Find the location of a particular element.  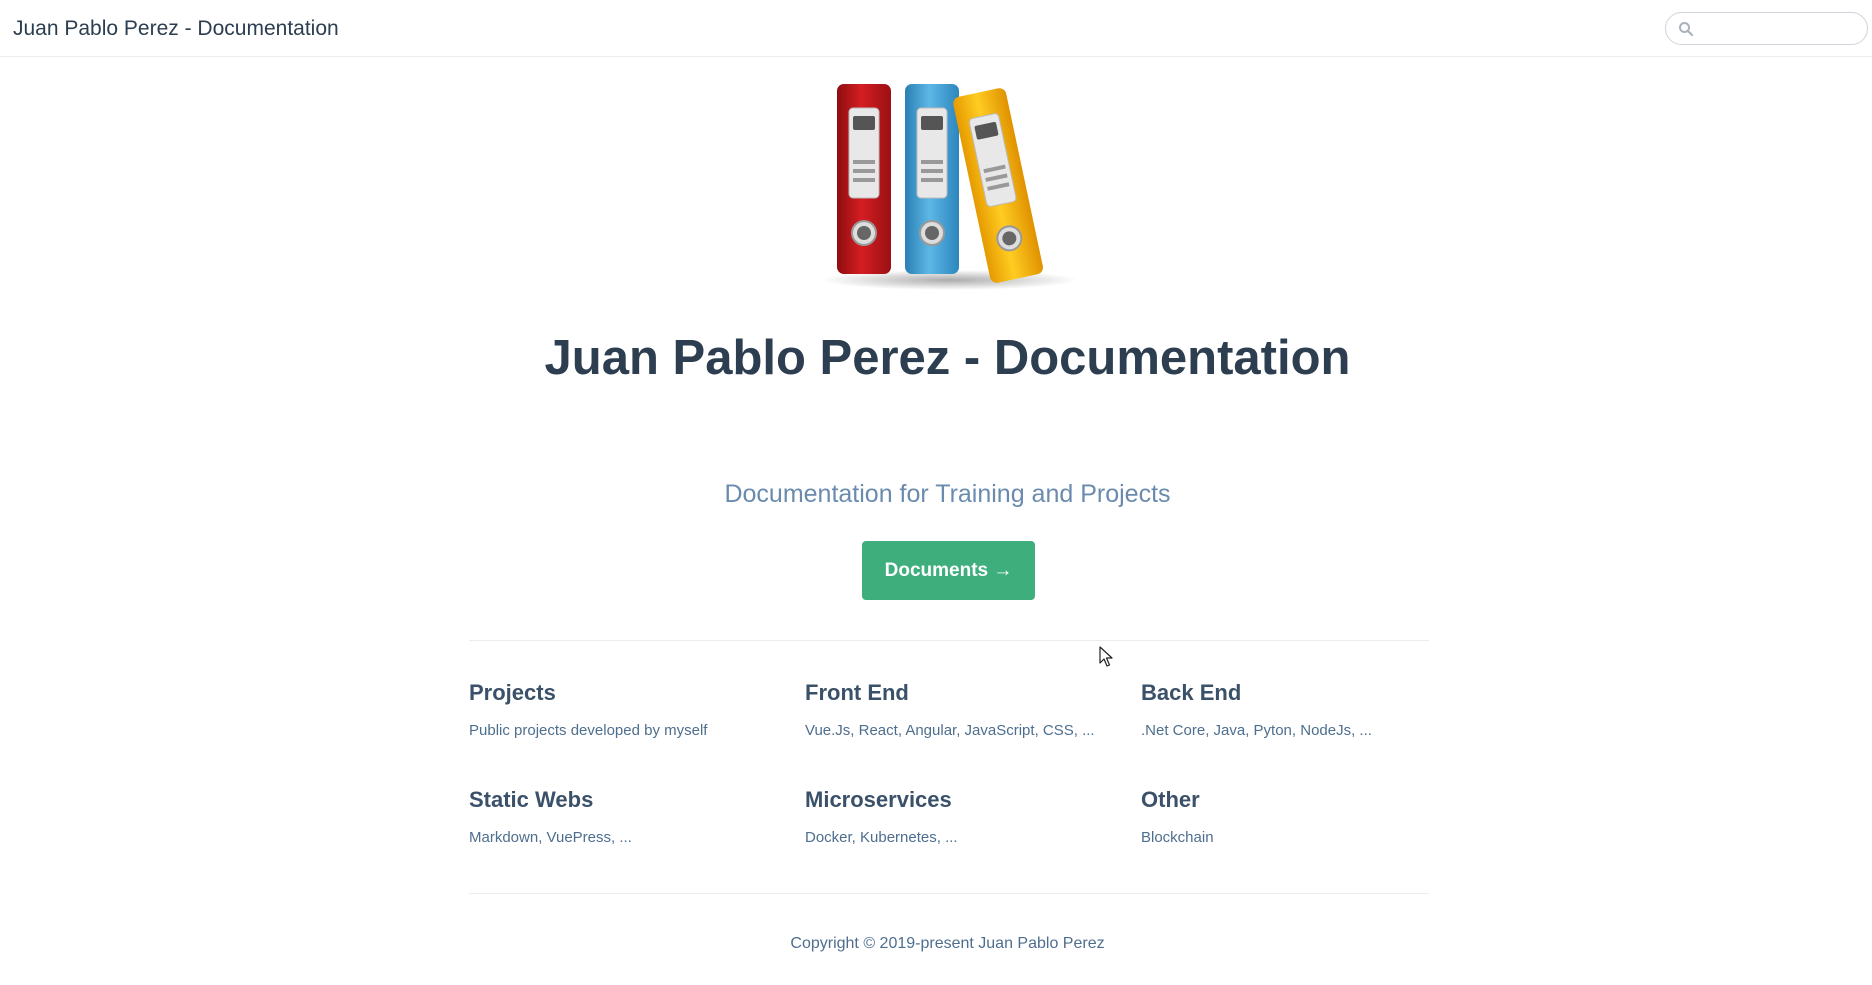

feature-title: Back End is located at coordinates (1191, 692).